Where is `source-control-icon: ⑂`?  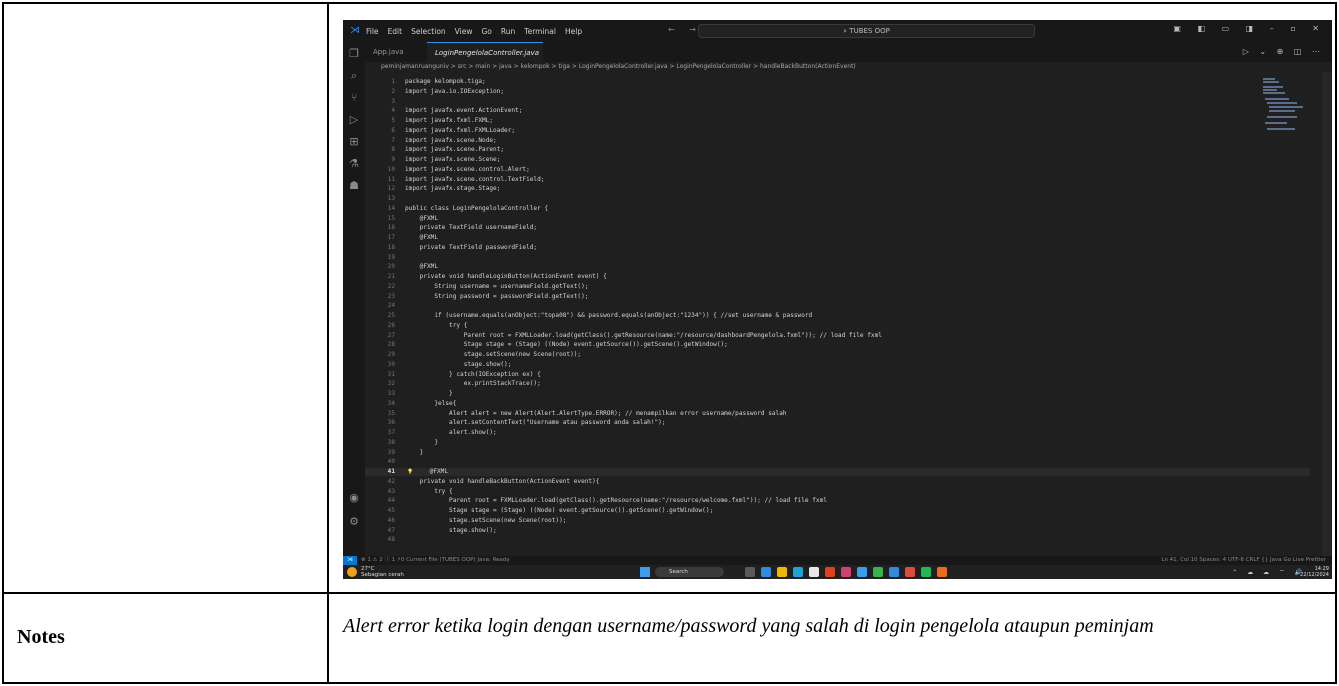
source-control-icon: ⑂ is located at coordinates (354, 98).